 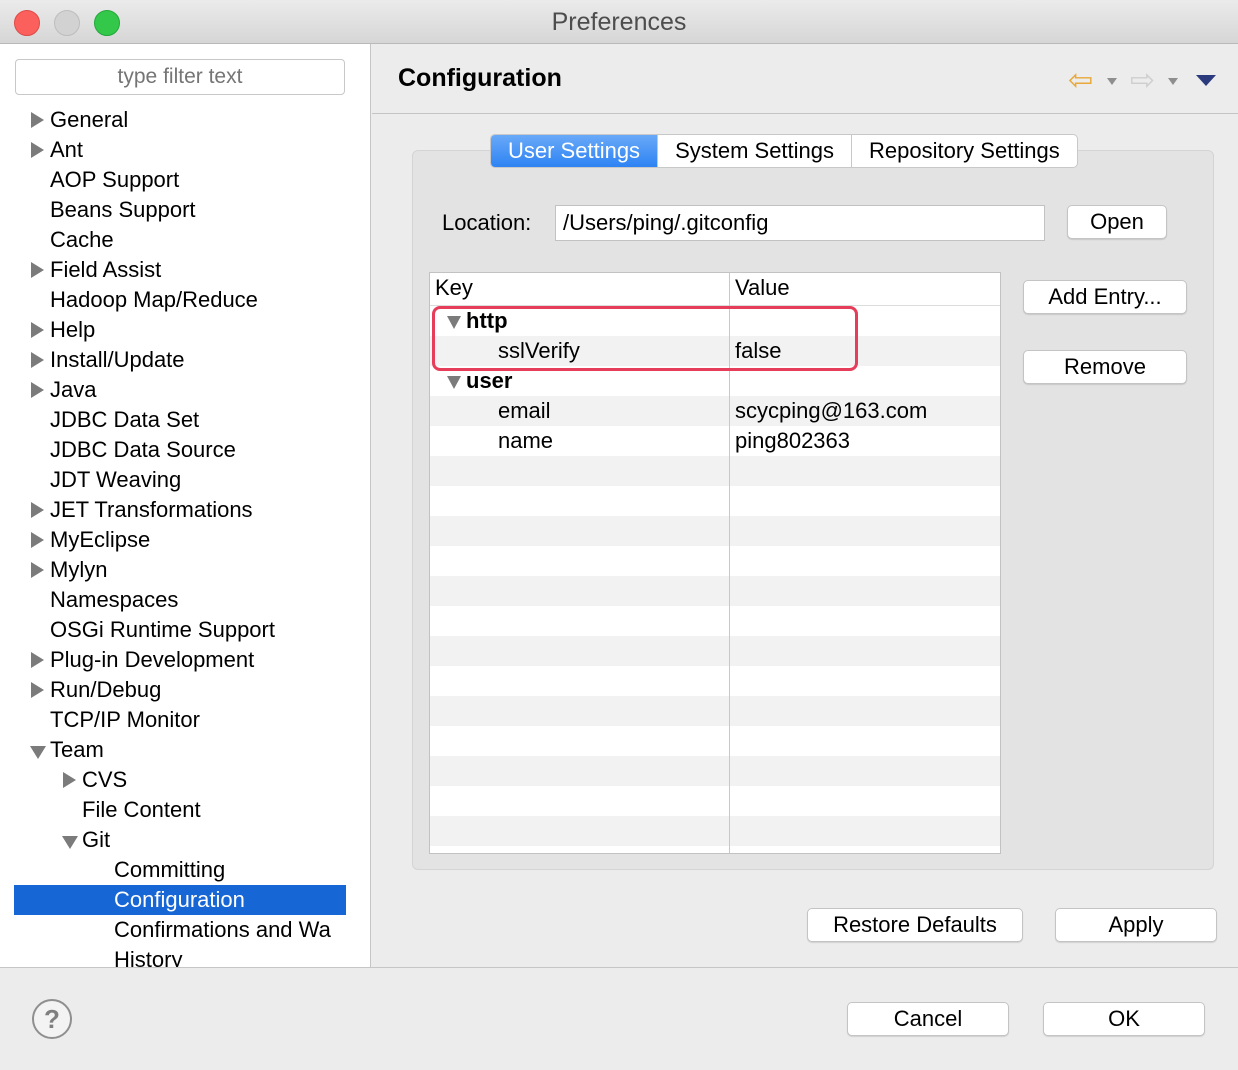 I want to click on sidebar-item-label: JDT Weaving, so click(x=116, y=479).